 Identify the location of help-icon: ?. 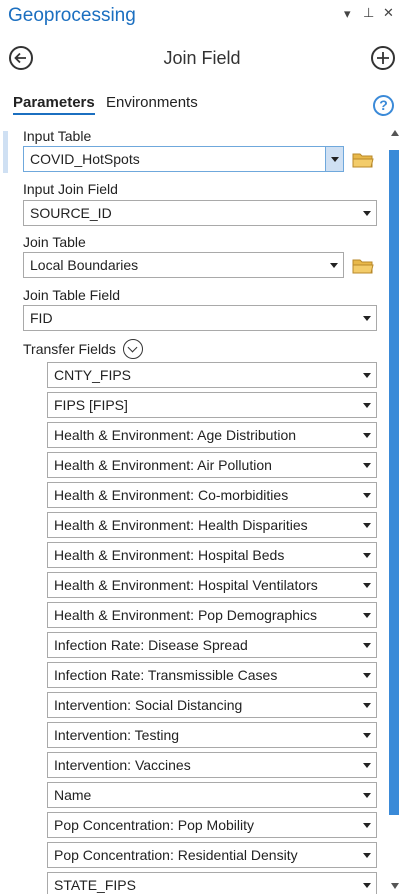
(383, 105).